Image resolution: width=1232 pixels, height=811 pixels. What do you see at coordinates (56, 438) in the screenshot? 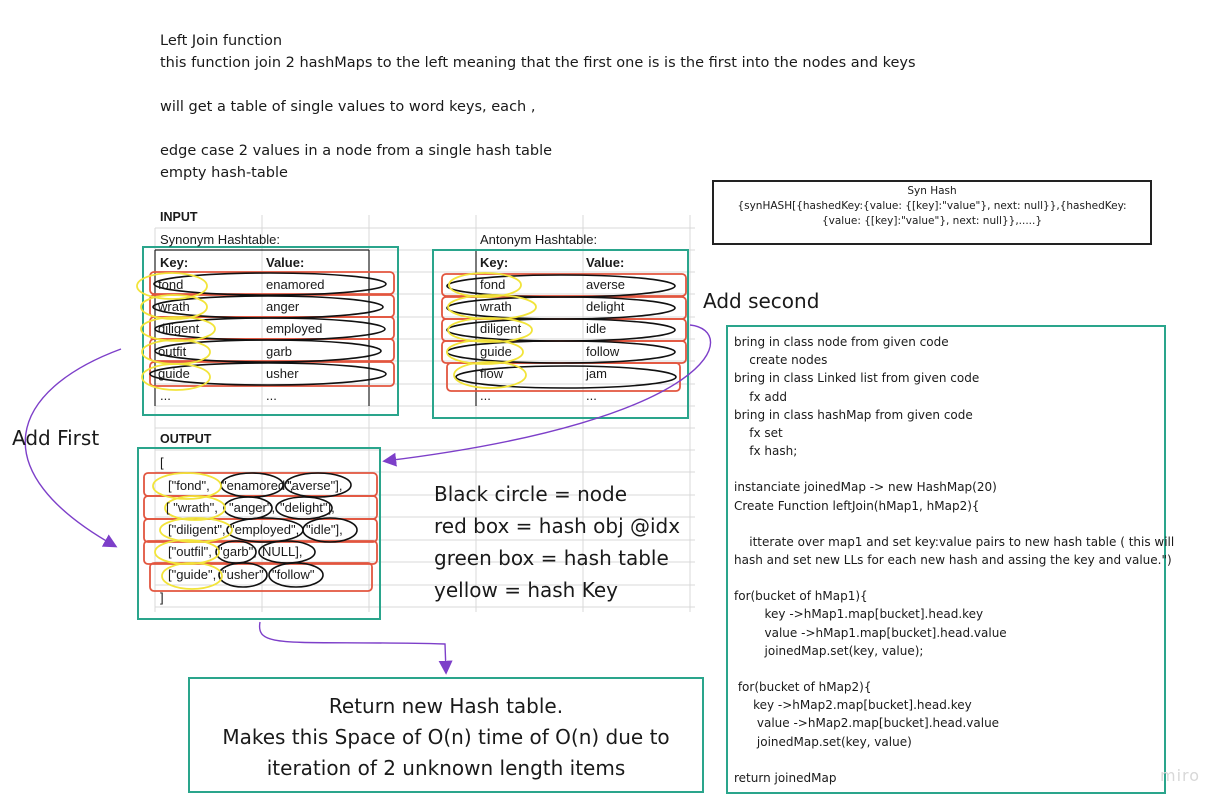
I see `add-first-label: Add First` at bounding box center [56, 438].